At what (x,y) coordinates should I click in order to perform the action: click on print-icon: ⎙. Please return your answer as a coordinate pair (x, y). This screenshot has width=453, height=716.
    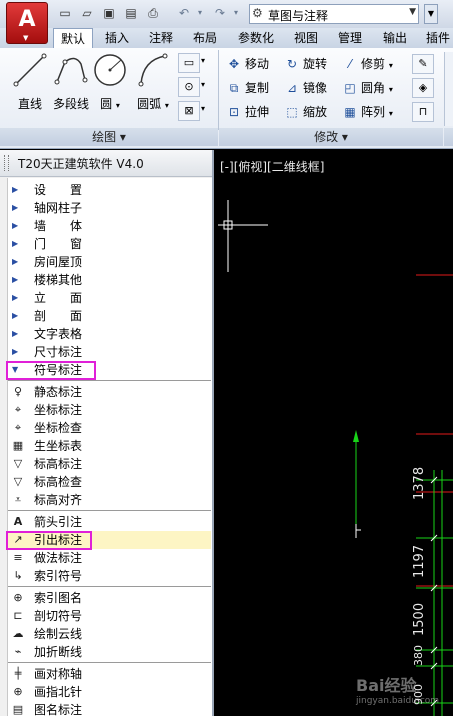
    Looking at the image, I should click on (153, 13).